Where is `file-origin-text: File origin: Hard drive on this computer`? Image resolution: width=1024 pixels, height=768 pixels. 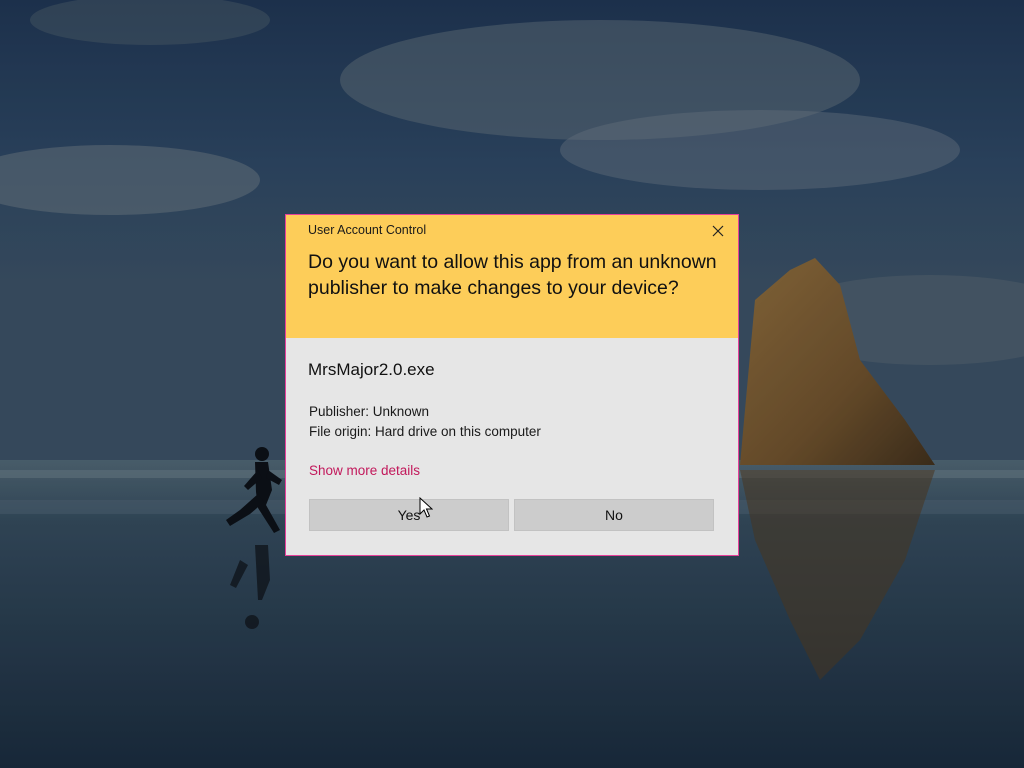
file-origin-text: File origin: Hard drive on this computer is located at coordinates (425, 431).